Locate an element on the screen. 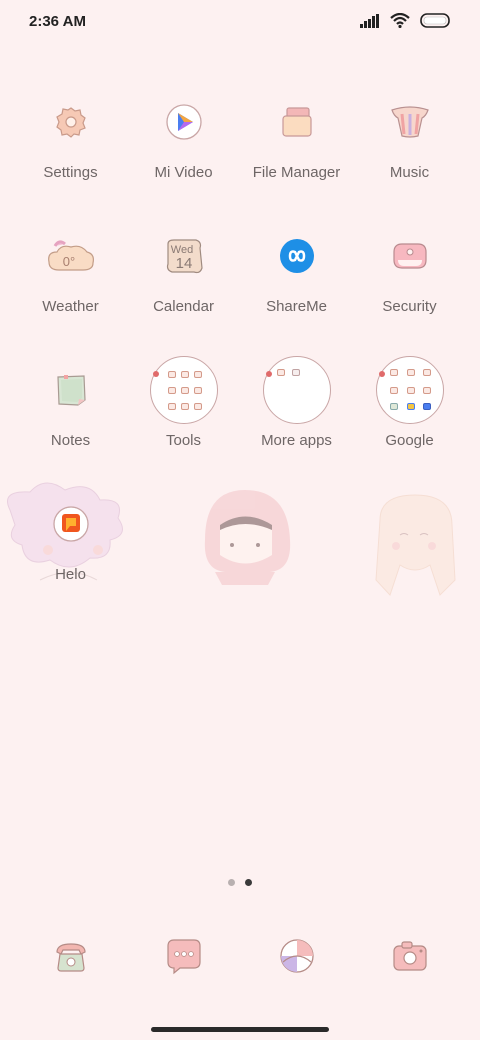 This screenshot has height=1040, width=480. notes-icon is located at coordinates (71, 390).